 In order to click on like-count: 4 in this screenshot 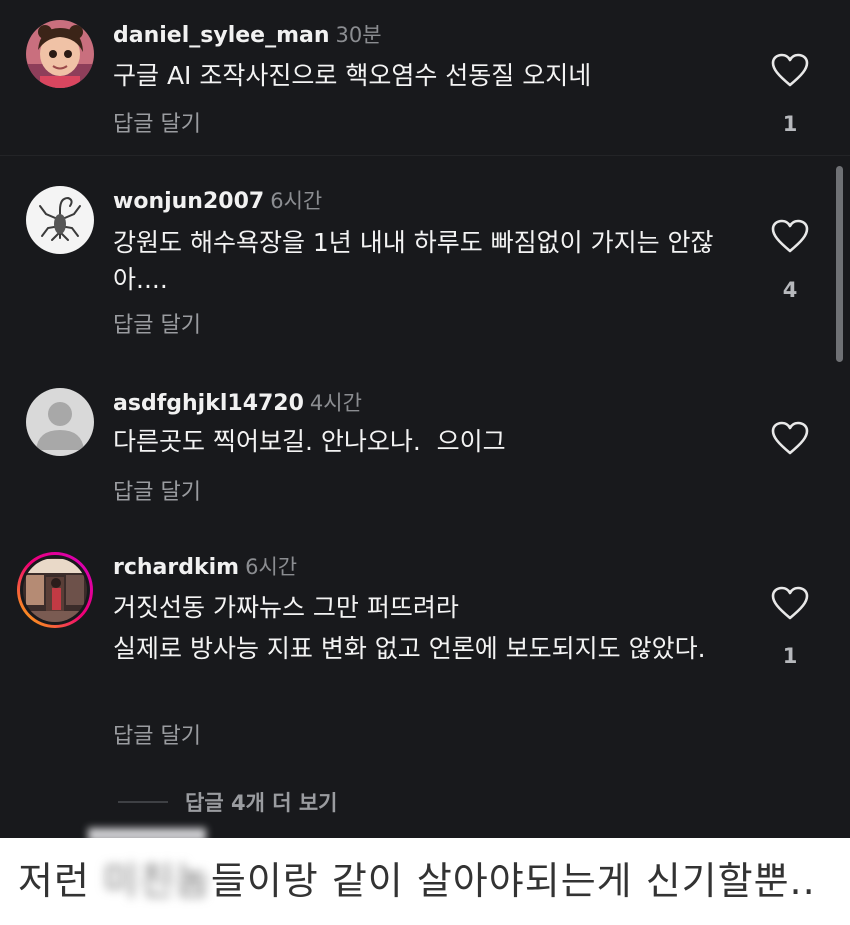, I will do `click(790, 290)`.